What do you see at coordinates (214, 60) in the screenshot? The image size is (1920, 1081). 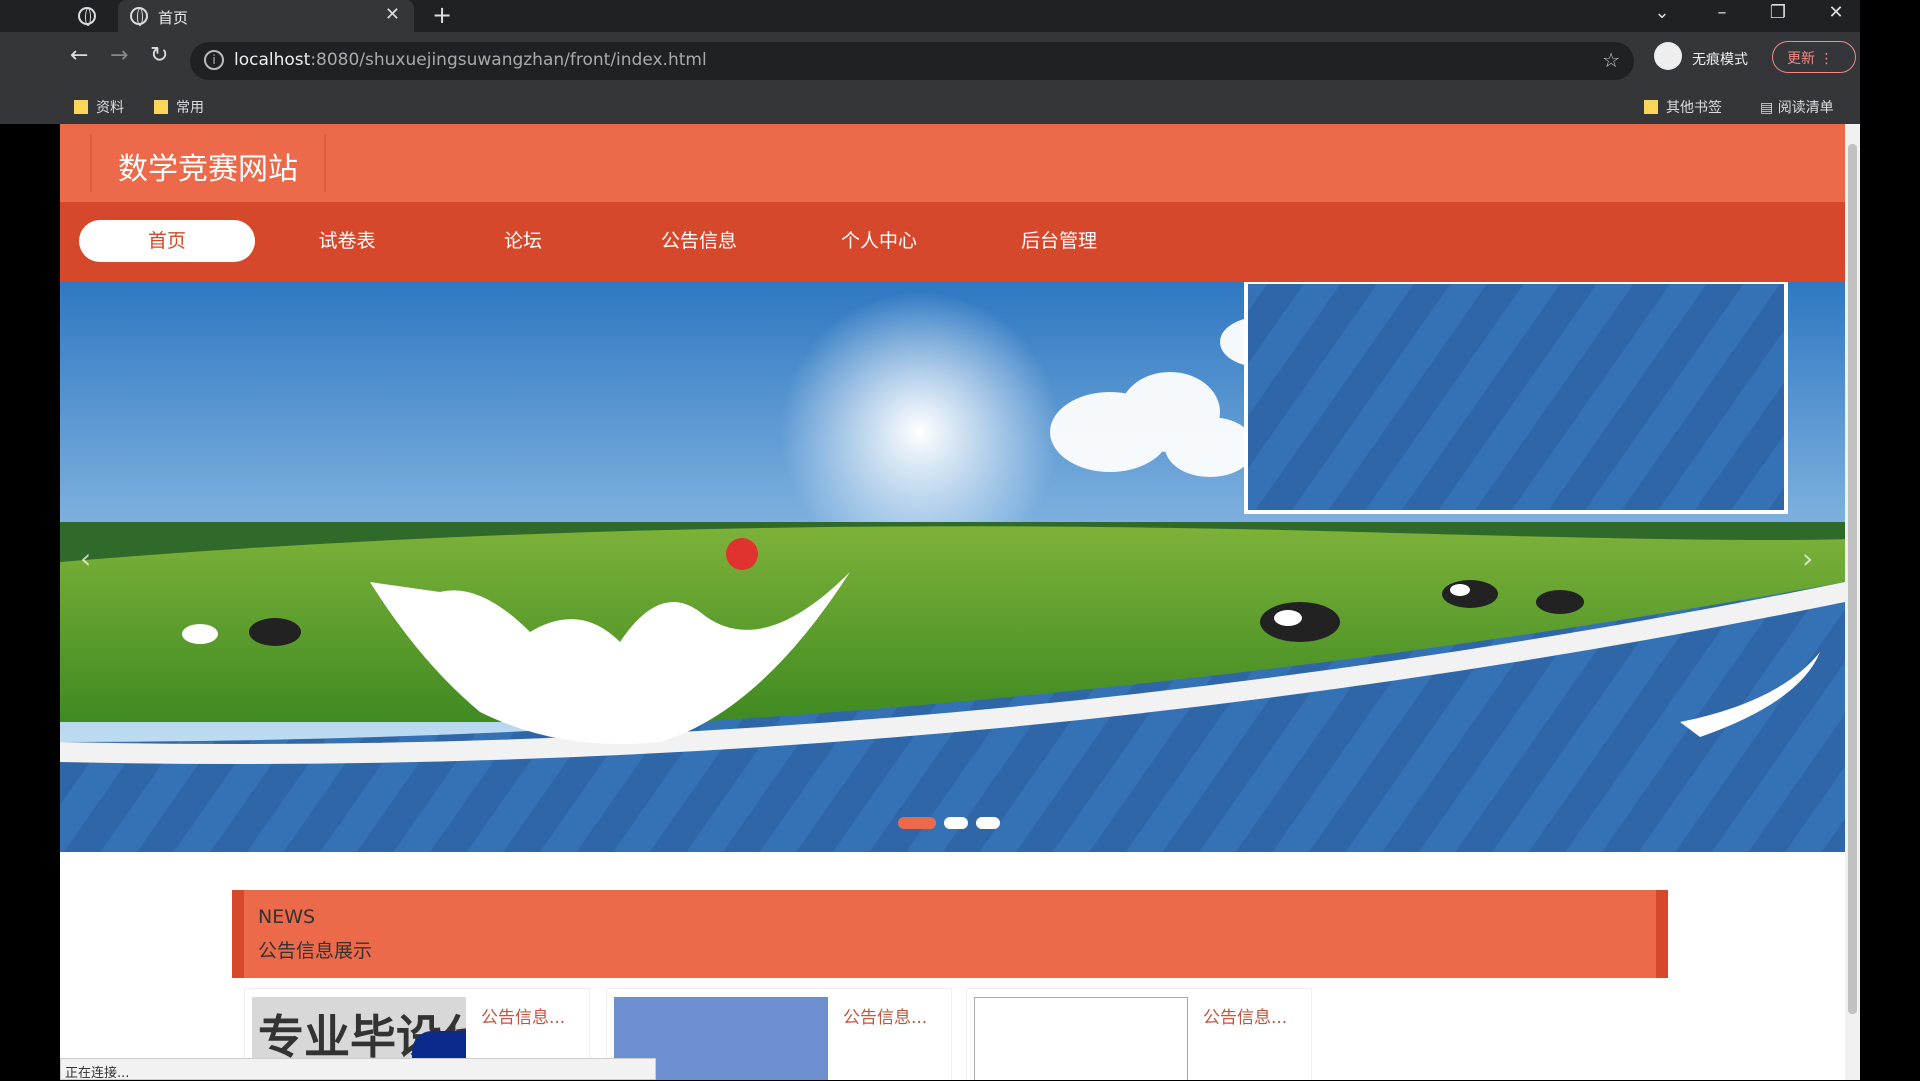 I see `site-info-icon: i` at bounding box center [214, 60].